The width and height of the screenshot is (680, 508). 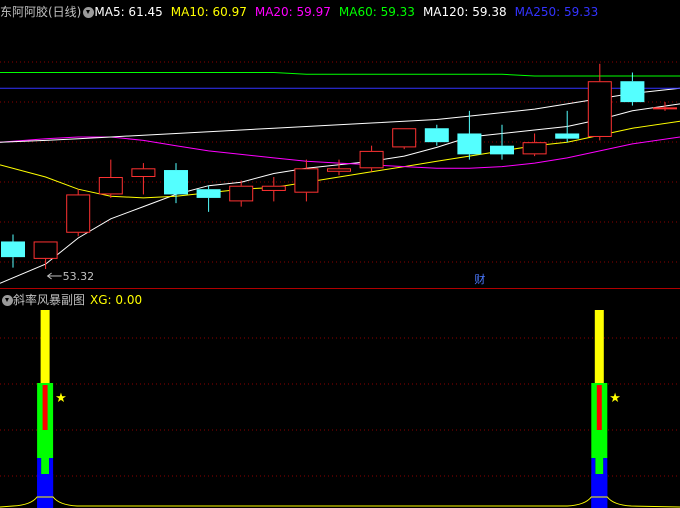 I want to click on ma-label: MA60: 59.33, so click(x=376, y=12).